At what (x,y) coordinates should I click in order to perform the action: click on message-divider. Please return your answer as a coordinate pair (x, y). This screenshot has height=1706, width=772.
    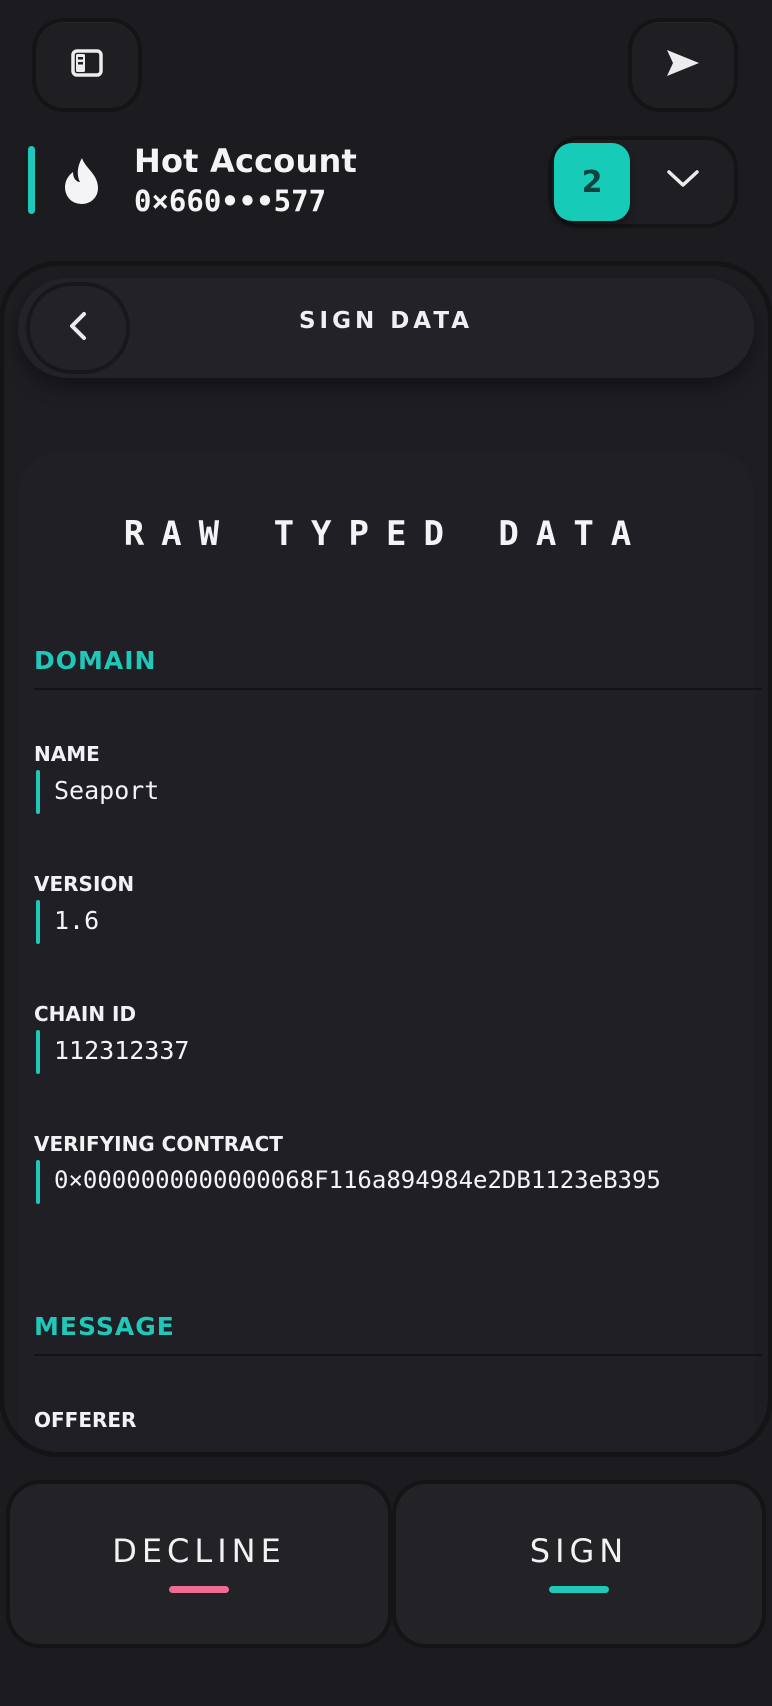
    Looking at the image, I should click on (398, 1355).